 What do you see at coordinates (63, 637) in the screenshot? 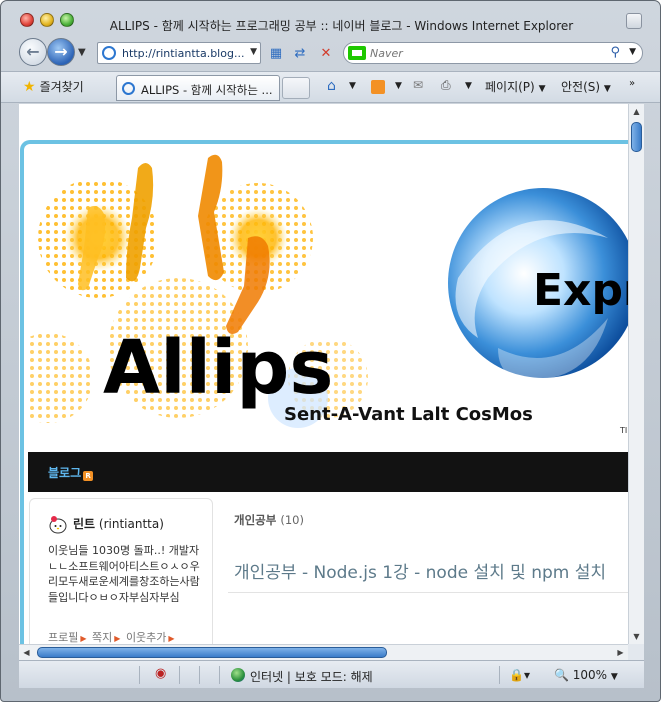
I see `profile-link: 프로필` at bounding box center [63, 637].